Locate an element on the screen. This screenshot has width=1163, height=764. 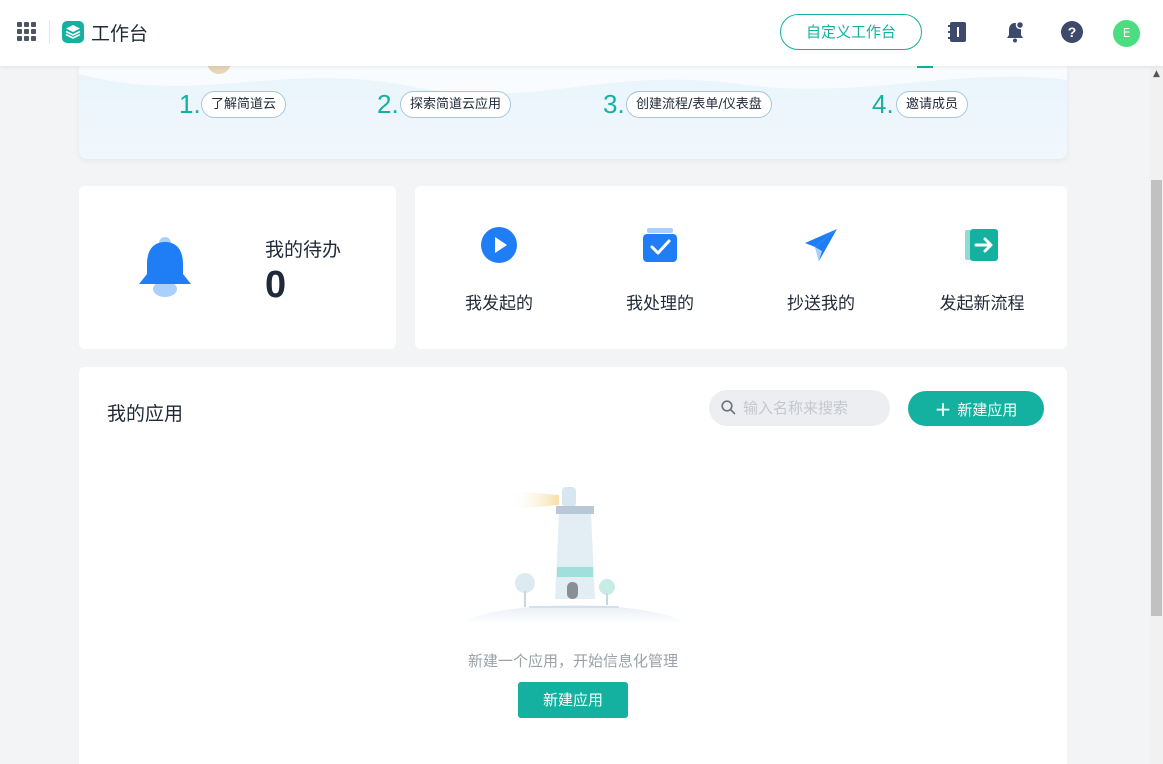
layers-logo-icon is located at coordinates (73, 32).